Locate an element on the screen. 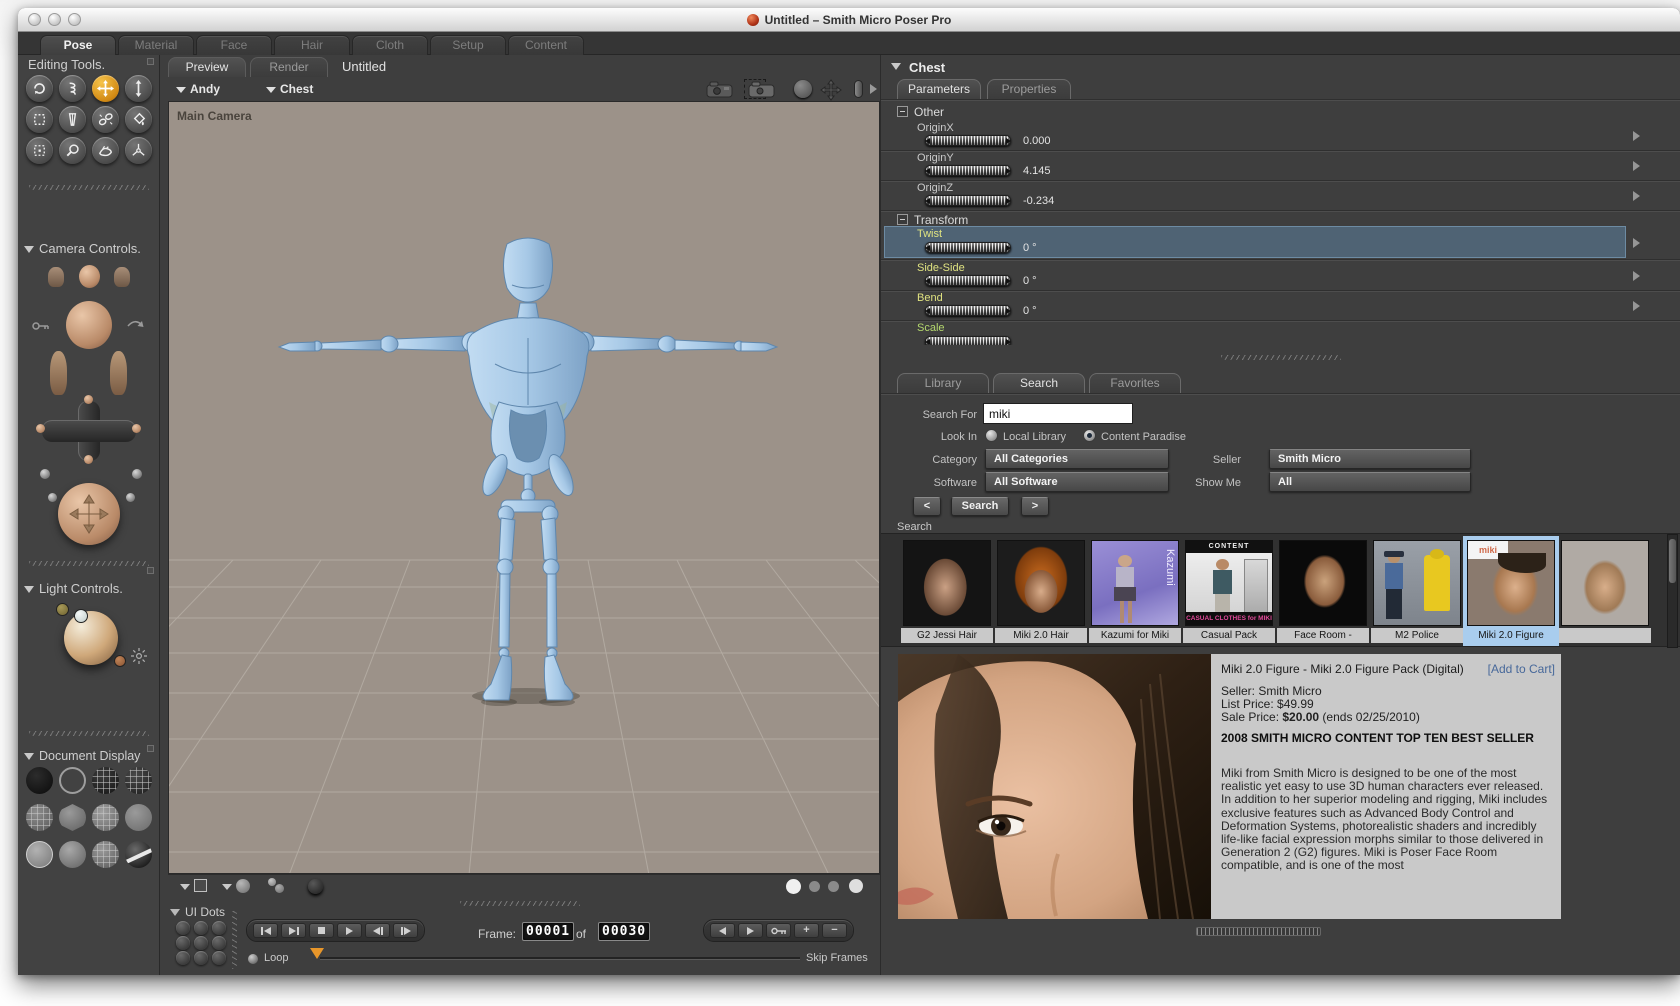 This screenshot has height=1006, width=1680. search-input is located at coordinates (1058, 413).